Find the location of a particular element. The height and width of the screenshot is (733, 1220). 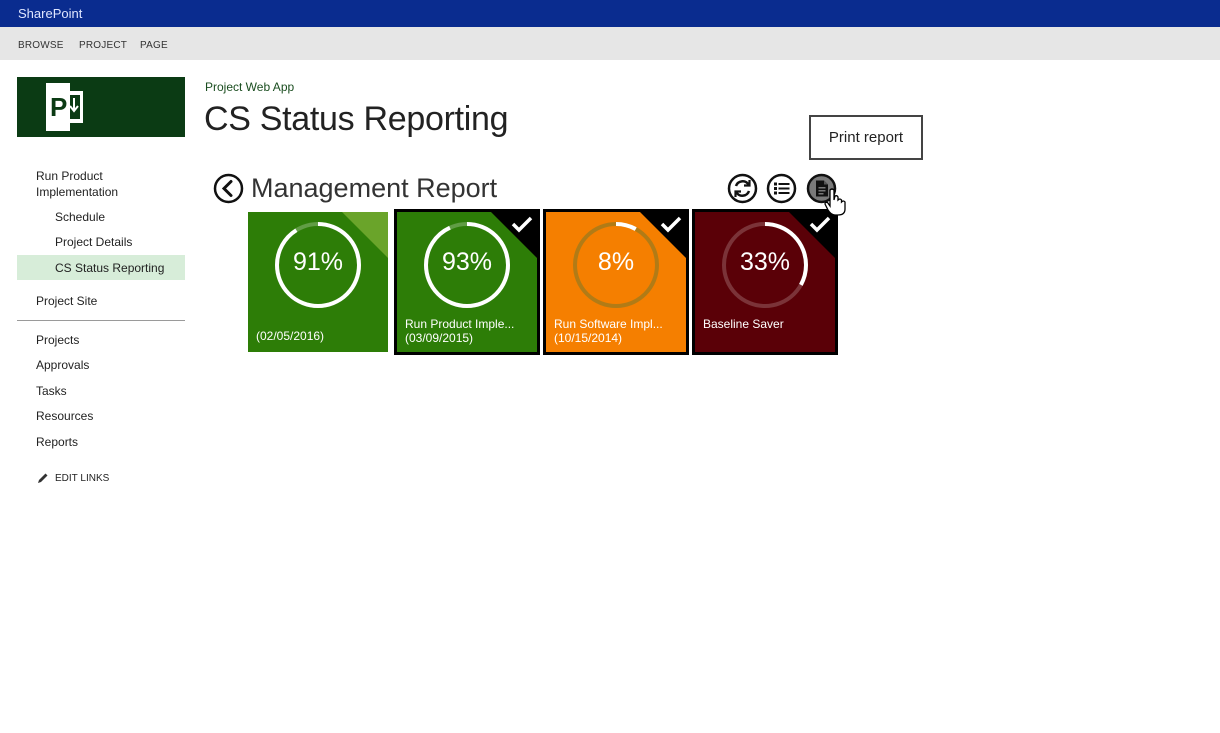

tile-date: (02/05/2016) is located at coordinates (290, 336).